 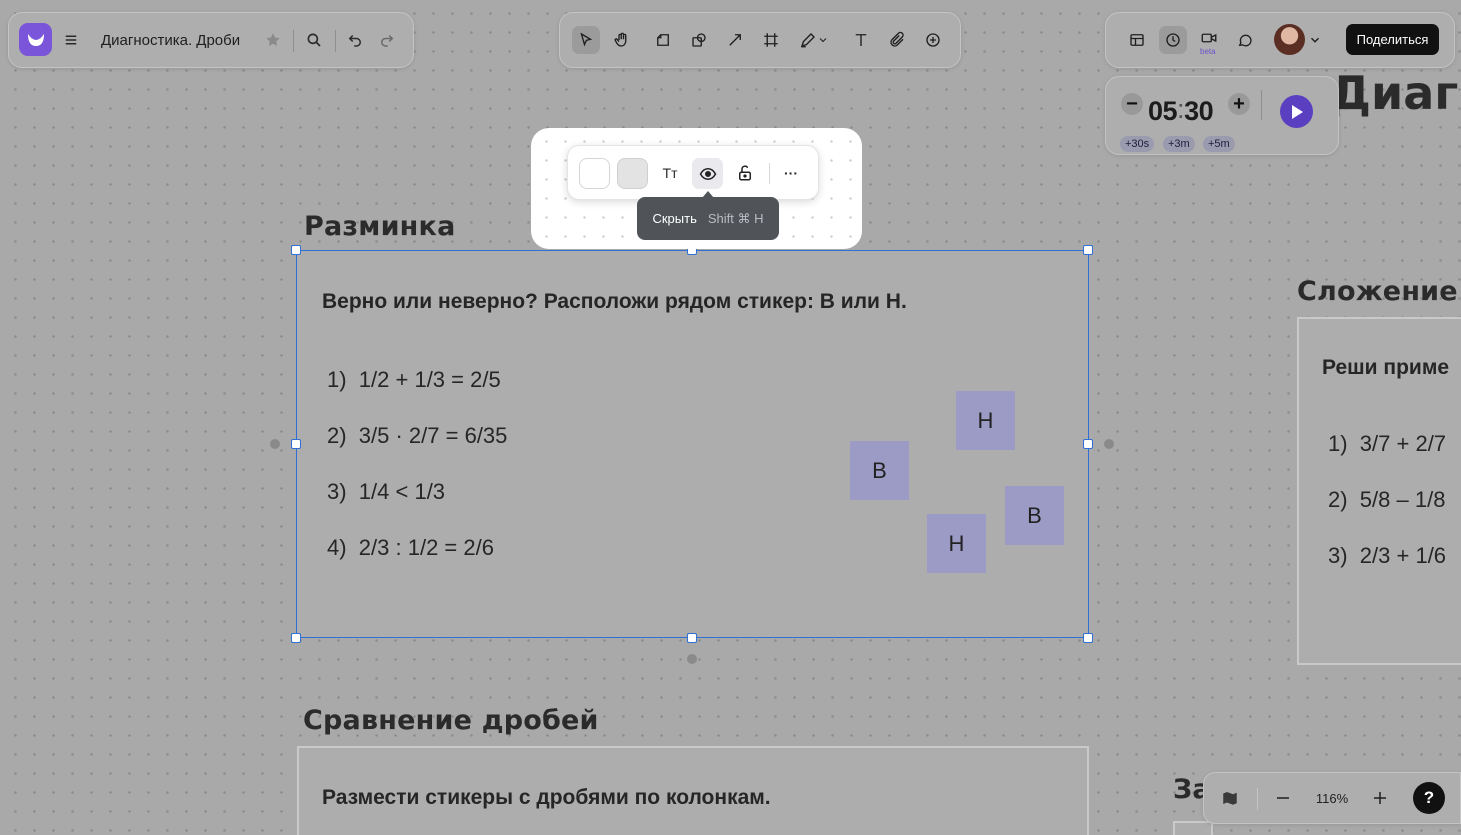 I want to click on pen-tool, so click(x=814, y=40).